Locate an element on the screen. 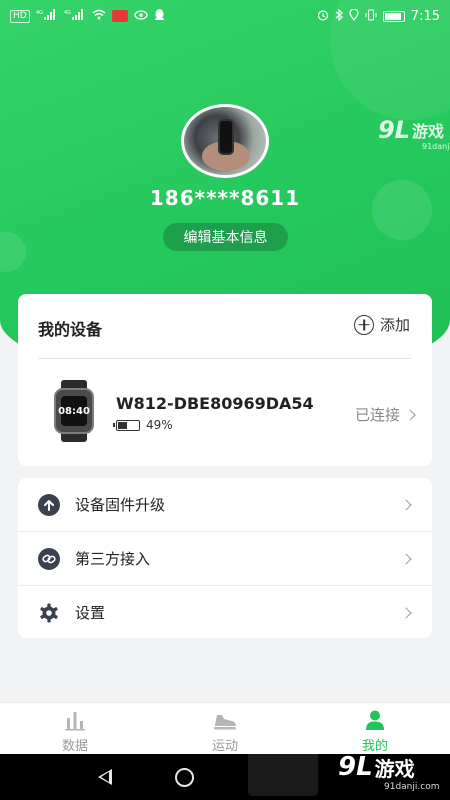 Image resolution: width=450 pixels, height=800 pixels. status-left: HD 4G 4G is located at coordinates (87, 16).